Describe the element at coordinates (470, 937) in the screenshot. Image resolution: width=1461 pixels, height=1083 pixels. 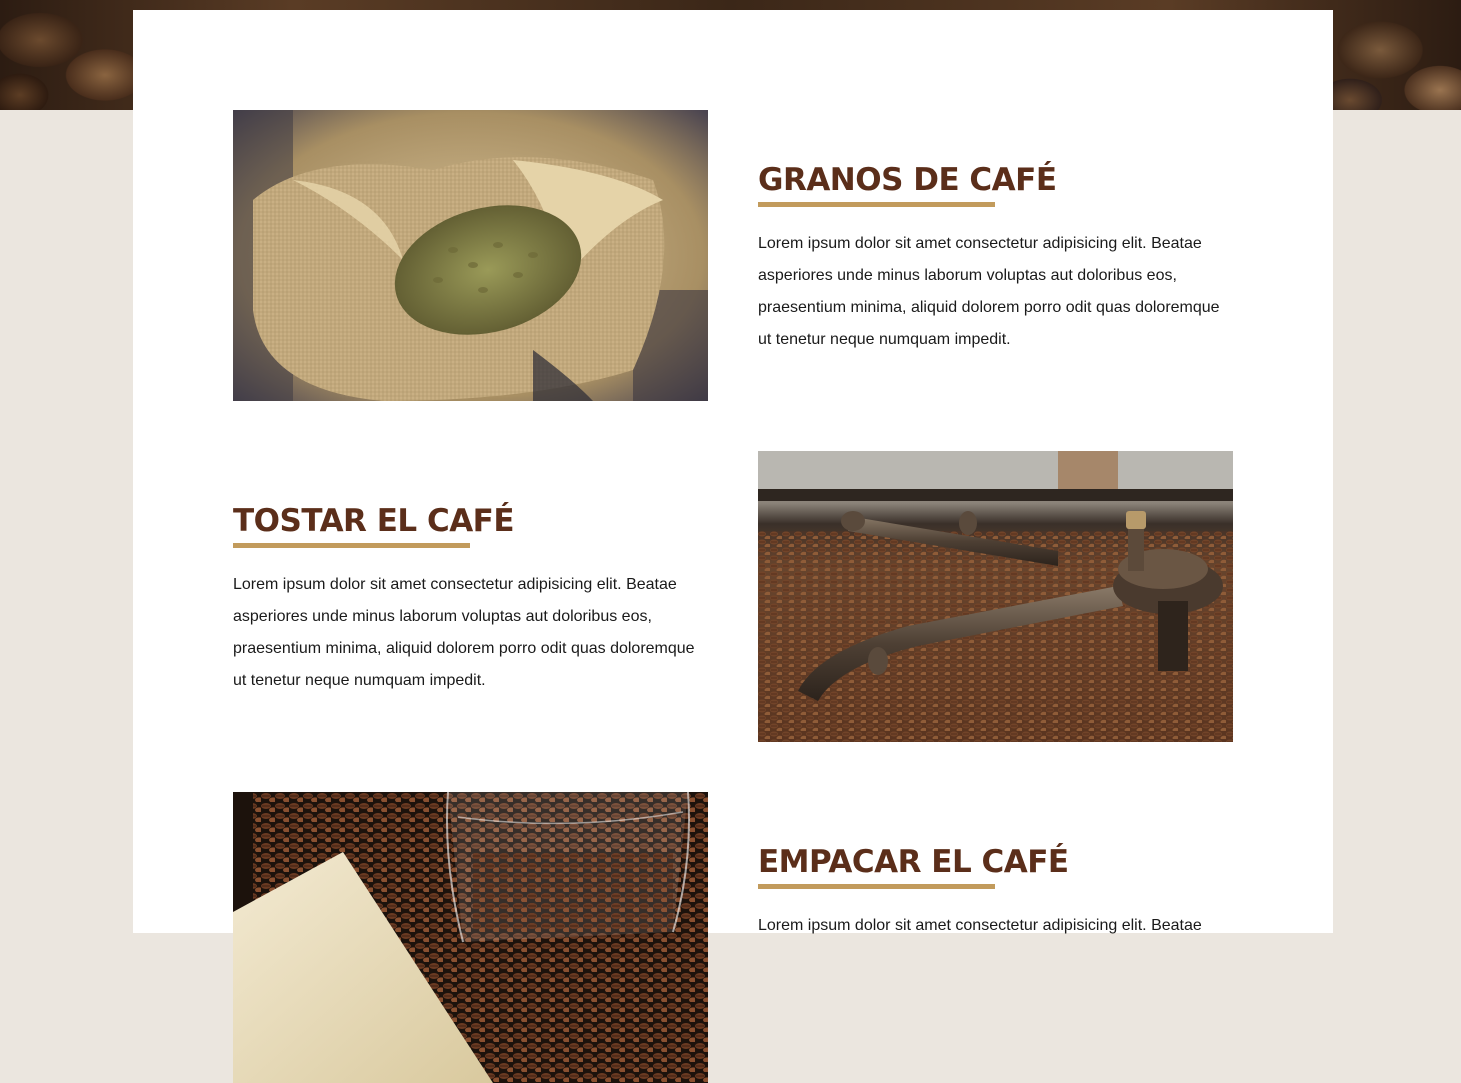
I see `coffee-glass-photo` at that location.